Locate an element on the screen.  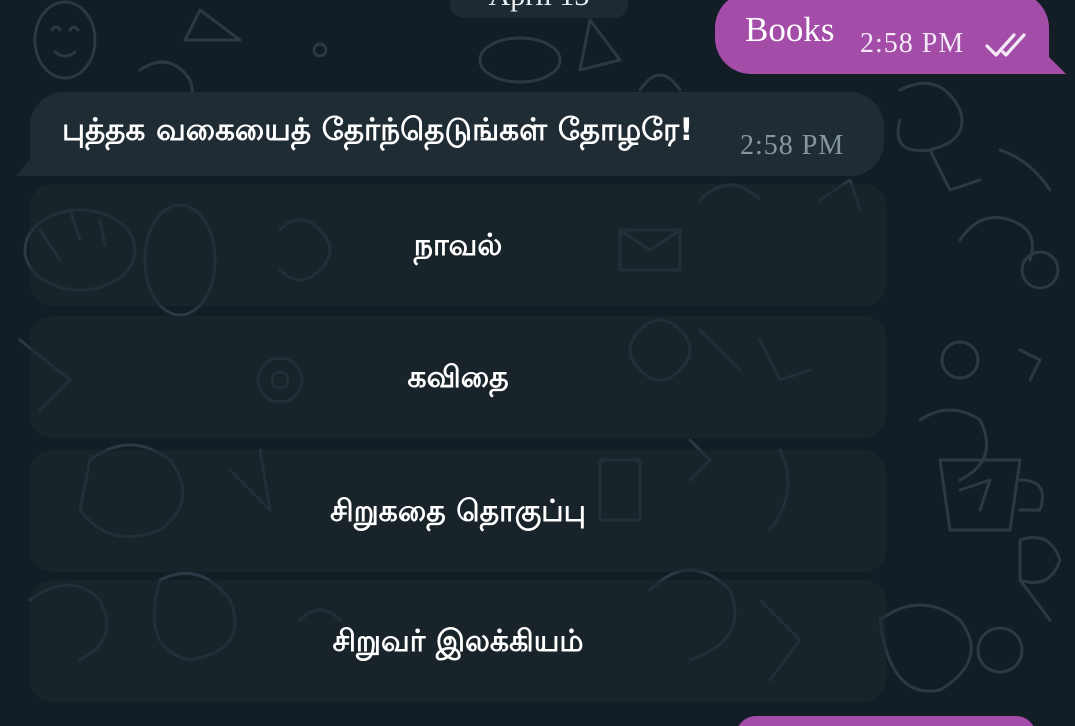
reply-option-short-stories-button: சிறுகதை தொகுப்பு is located at coordinates (458, 511).